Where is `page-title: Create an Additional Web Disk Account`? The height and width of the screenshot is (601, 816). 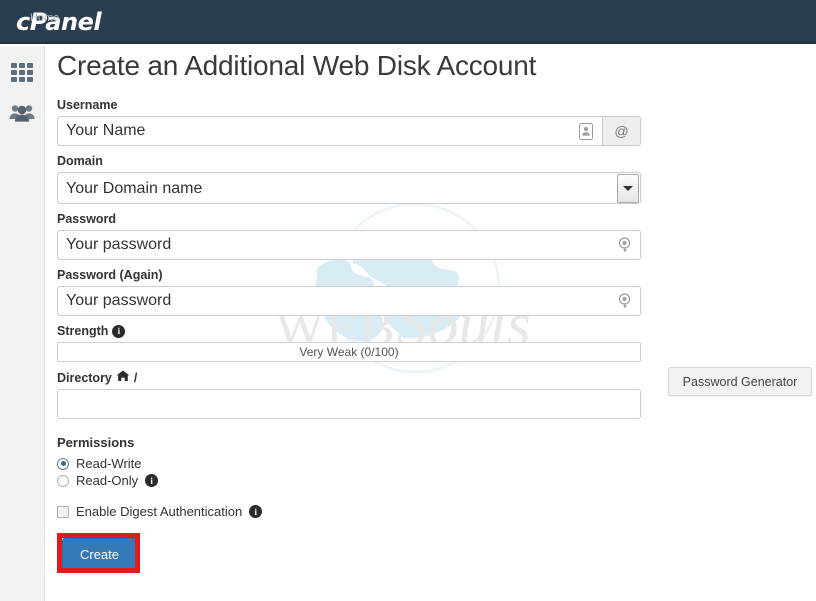
page-title: Create an Additional Web Disk Account is located at coordinates (297, 65).